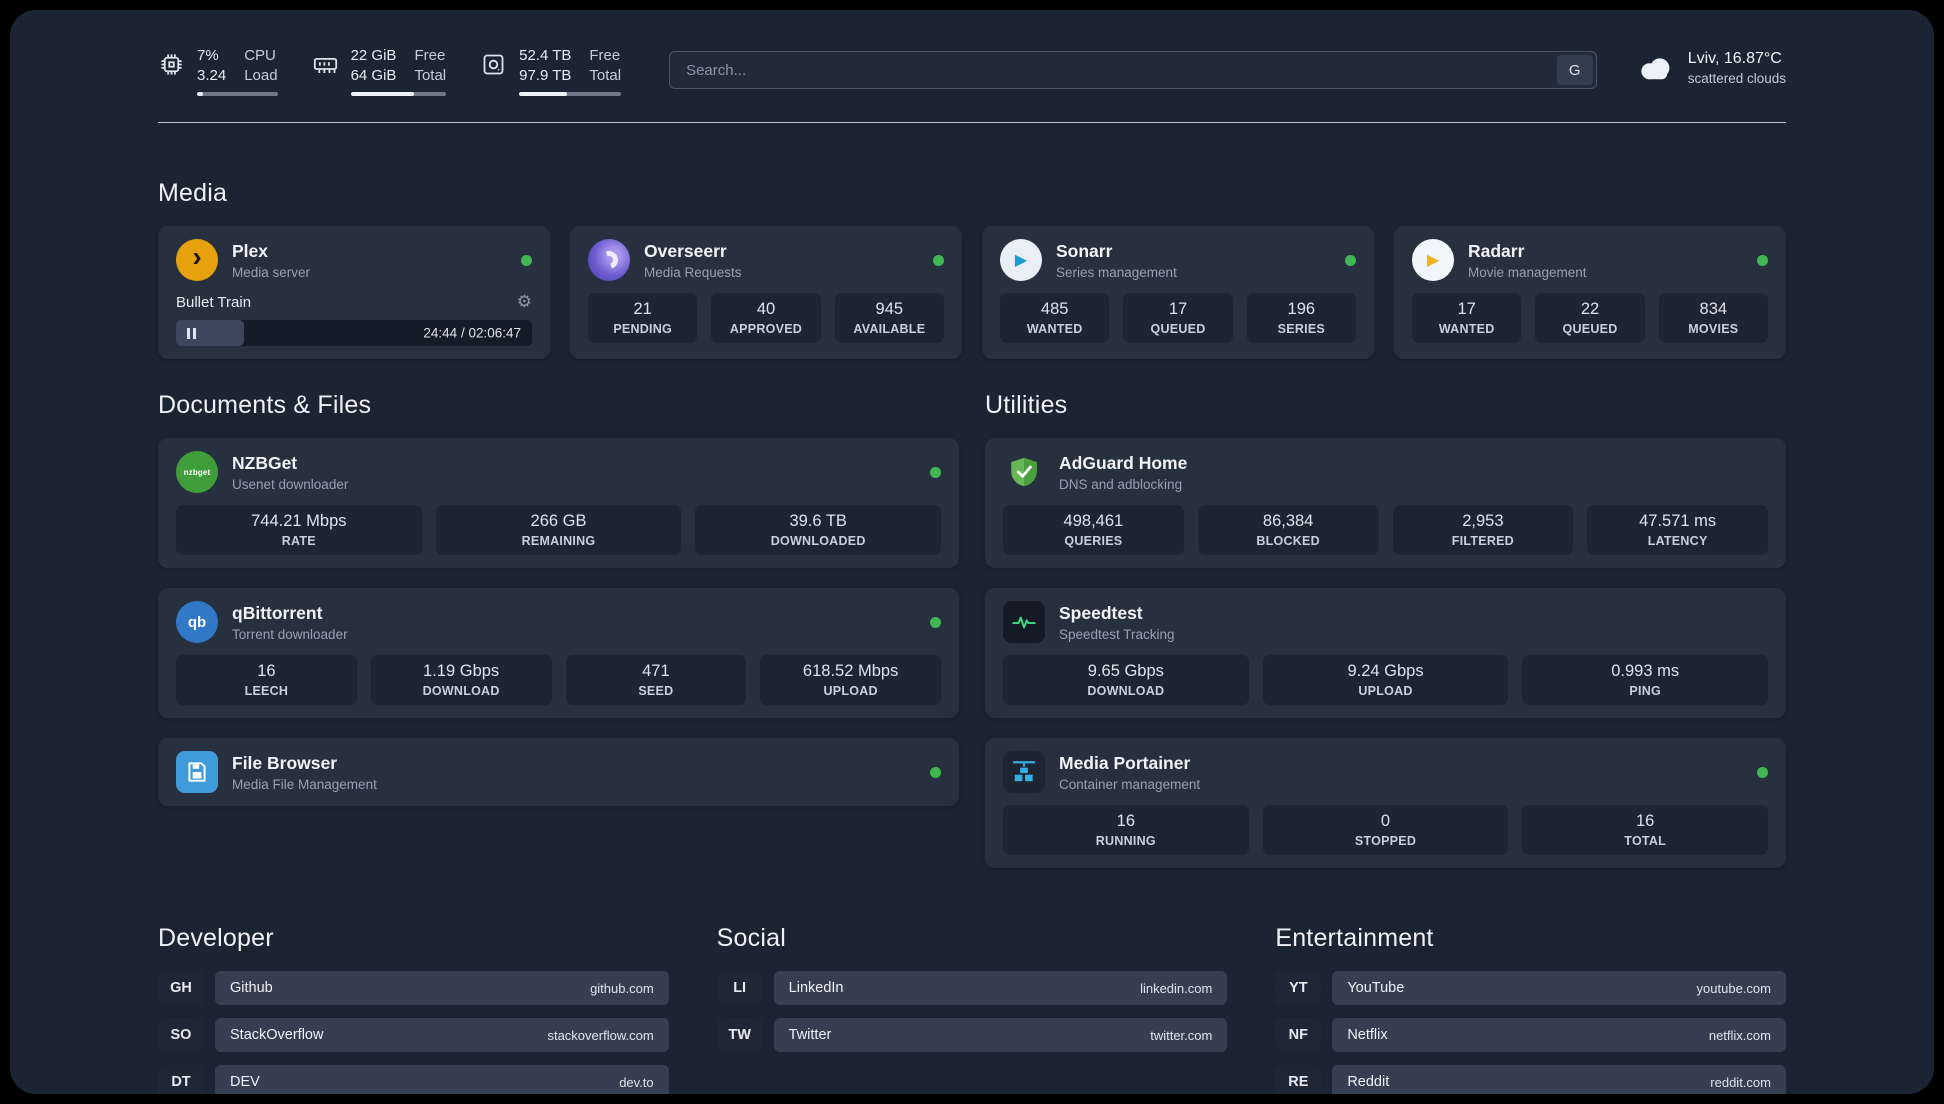  What do you see at coordinates (1126, 830) in the screenshot?
I see `stat-tile: 16 RUNNING` at bounding box center [1126, 830].